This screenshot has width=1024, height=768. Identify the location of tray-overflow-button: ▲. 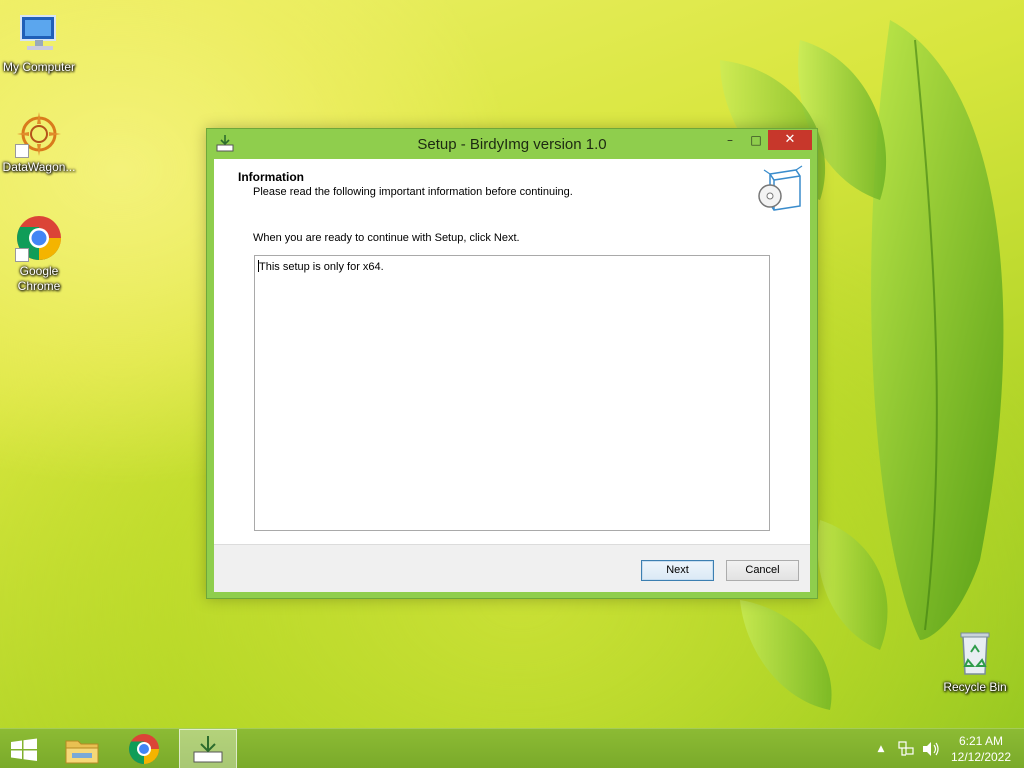
(881, 748).